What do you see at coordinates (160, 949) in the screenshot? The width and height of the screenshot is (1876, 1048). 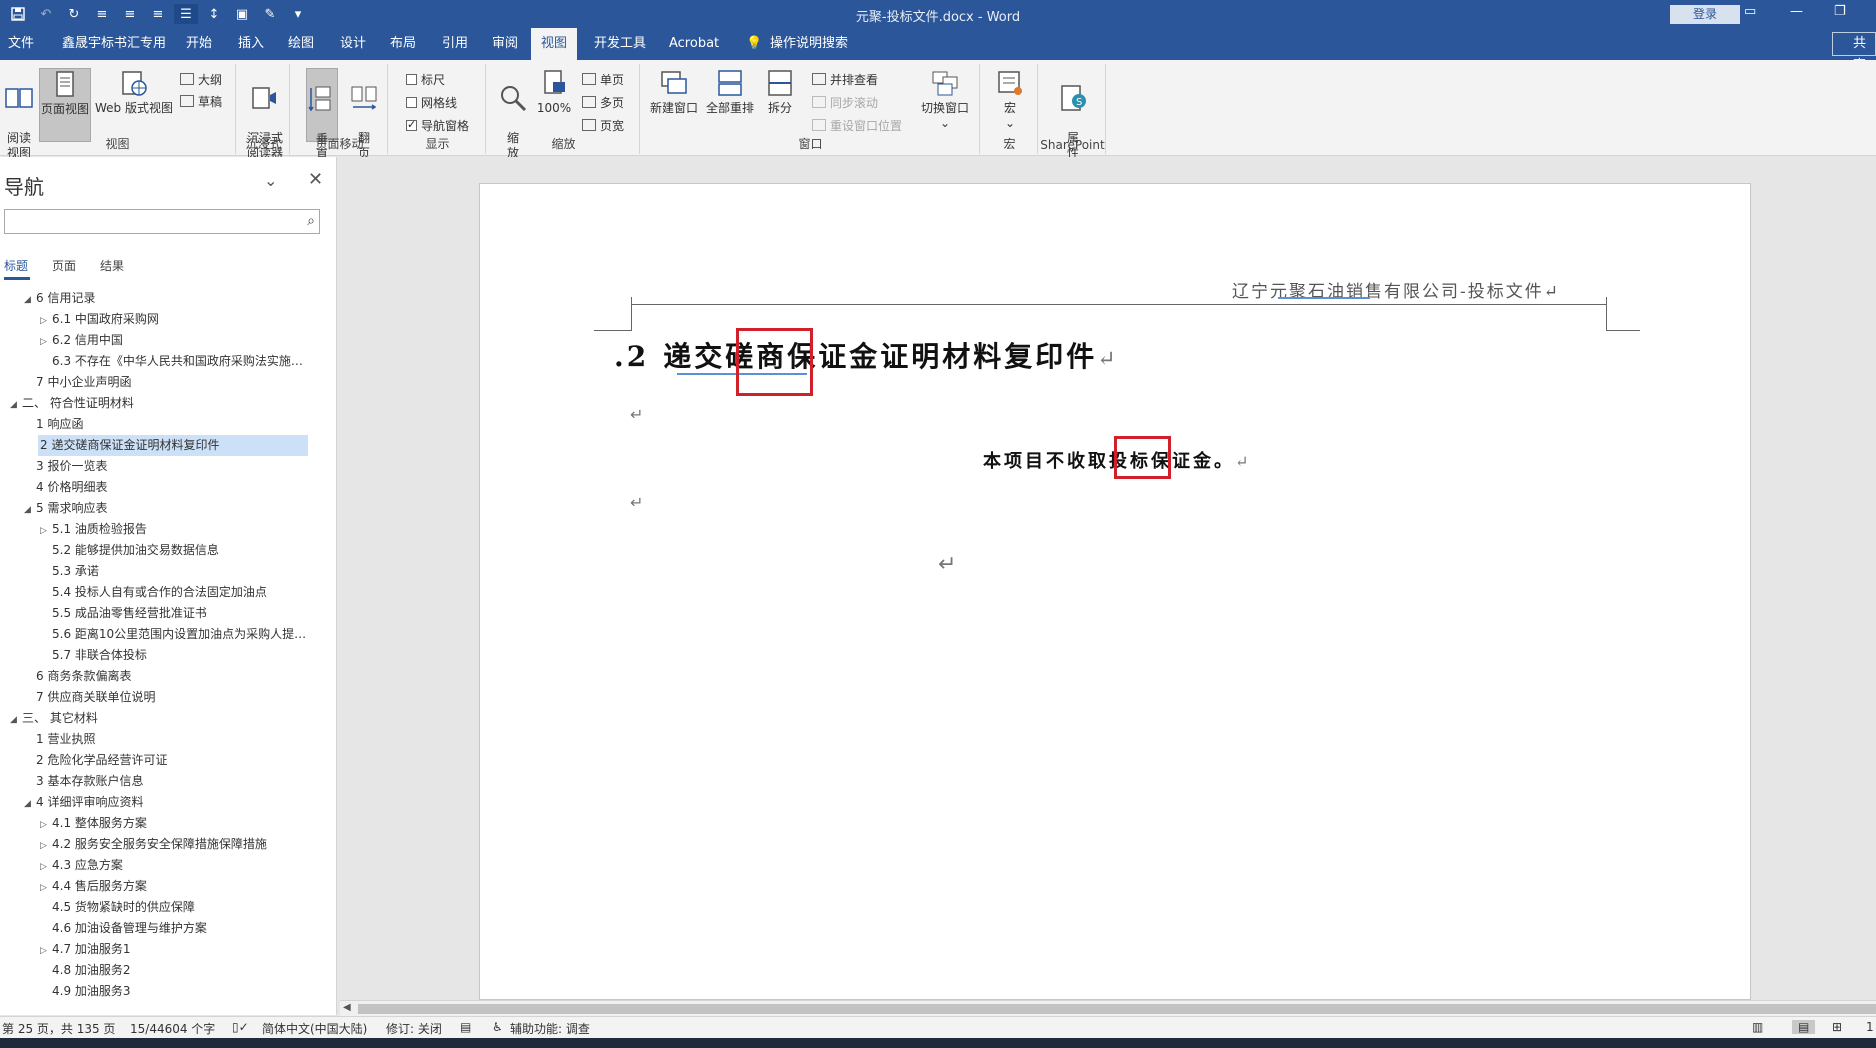 I see `nav-heading-item: ▷ 4.7 加油服务1` at bounding box center [160, 949].